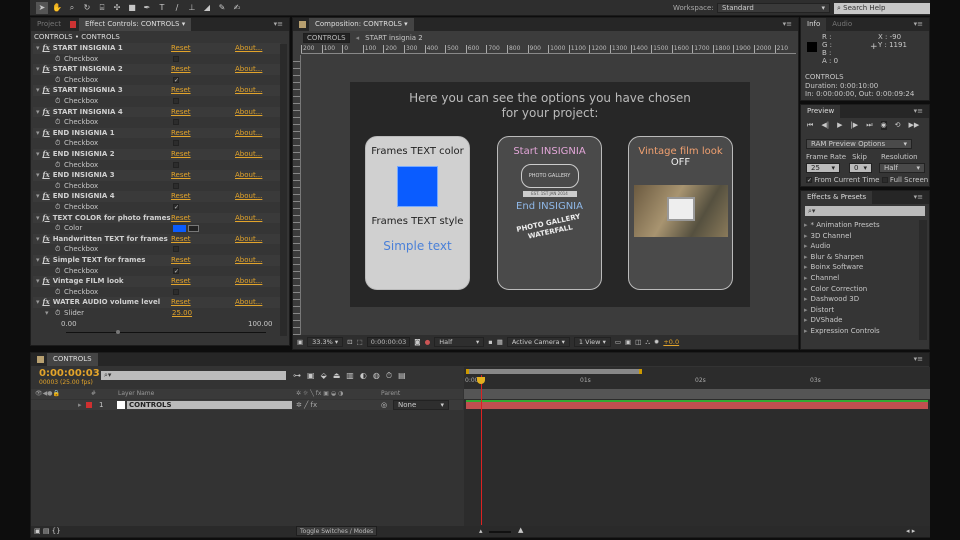 The height and width of the screenshot is (540, 960). What do you see at coordinates (859, 144) in the screenshot?
I see `ram-preview-options-dropdown: RAM Preview Options ▾` at bounding box center [859, 144].